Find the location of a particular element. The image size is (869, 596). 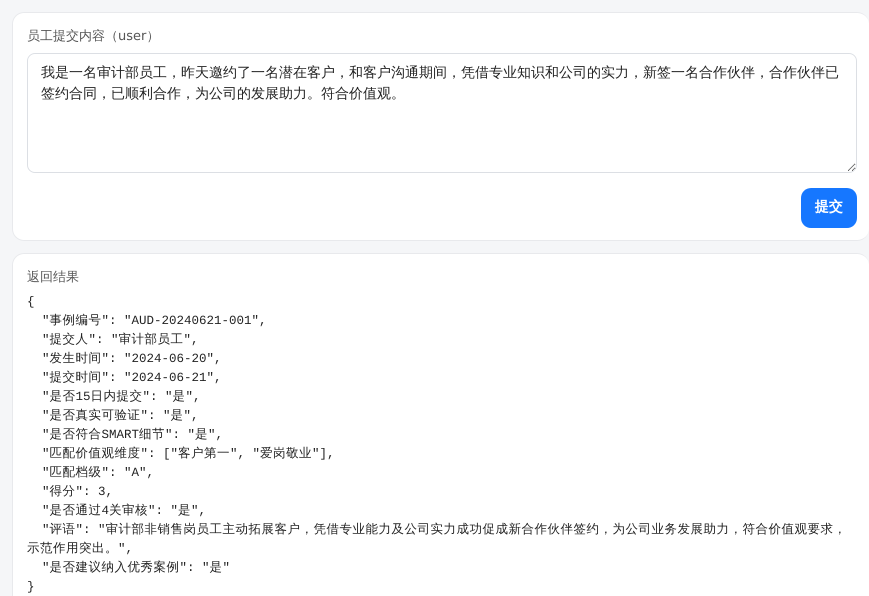

field-label: 员工提交内容（user） is located at coordinates (93, 37).